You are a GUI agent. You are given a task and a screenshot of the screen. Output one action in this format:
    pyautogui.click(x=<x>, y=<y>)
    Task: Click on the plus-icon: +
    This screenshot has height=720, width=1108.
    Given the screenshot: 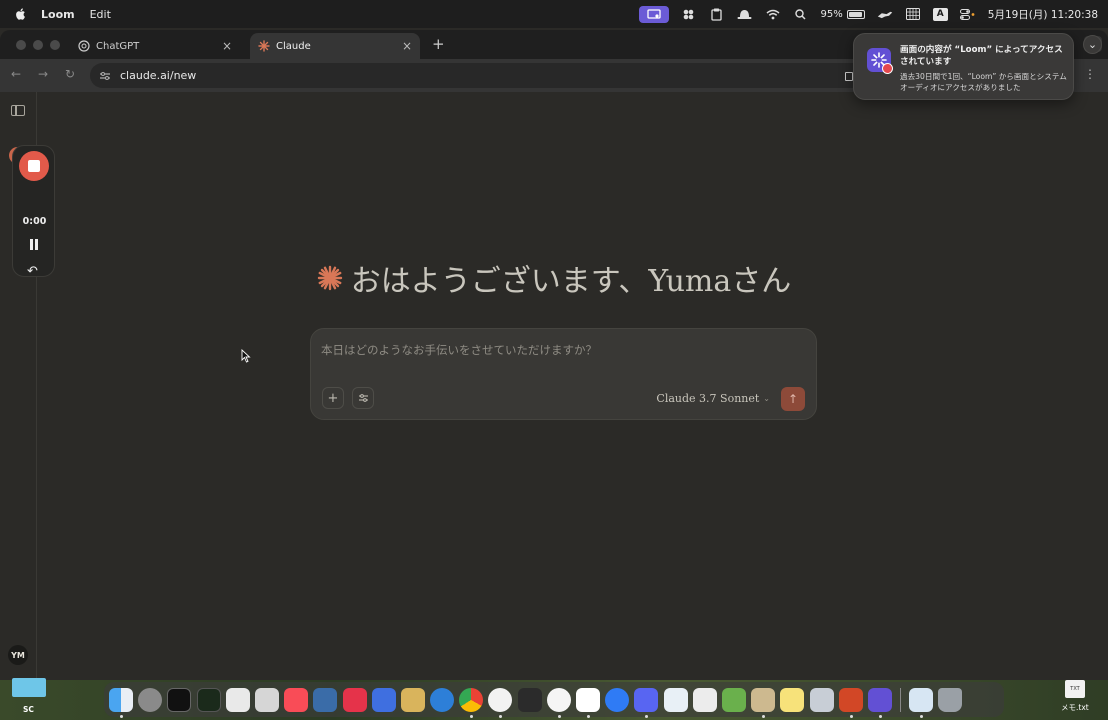 What is the action you would take?
    pyautogui.click(x=333, y=398)
    